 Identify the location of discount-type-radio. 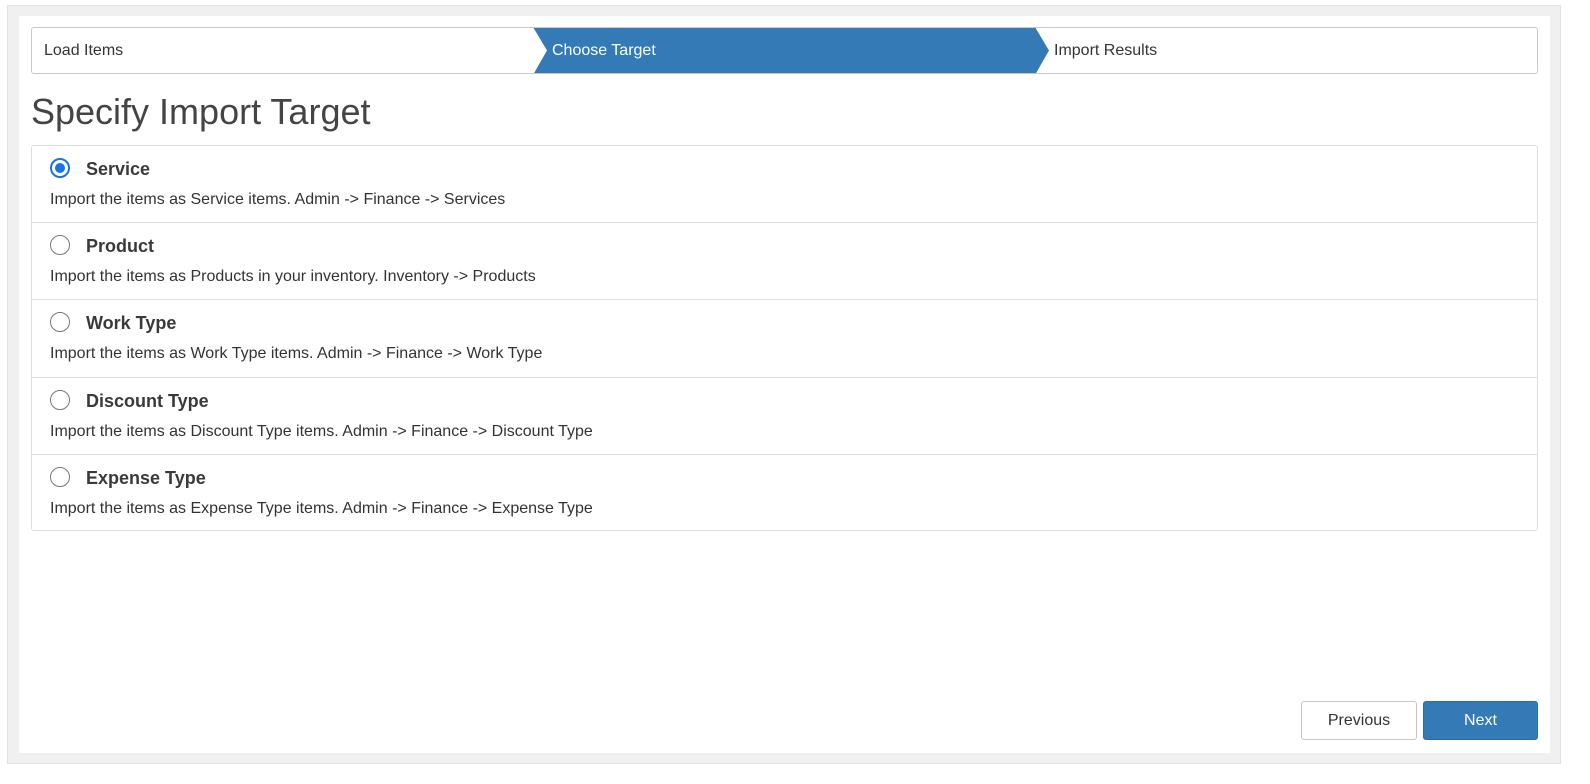
(60, 400).